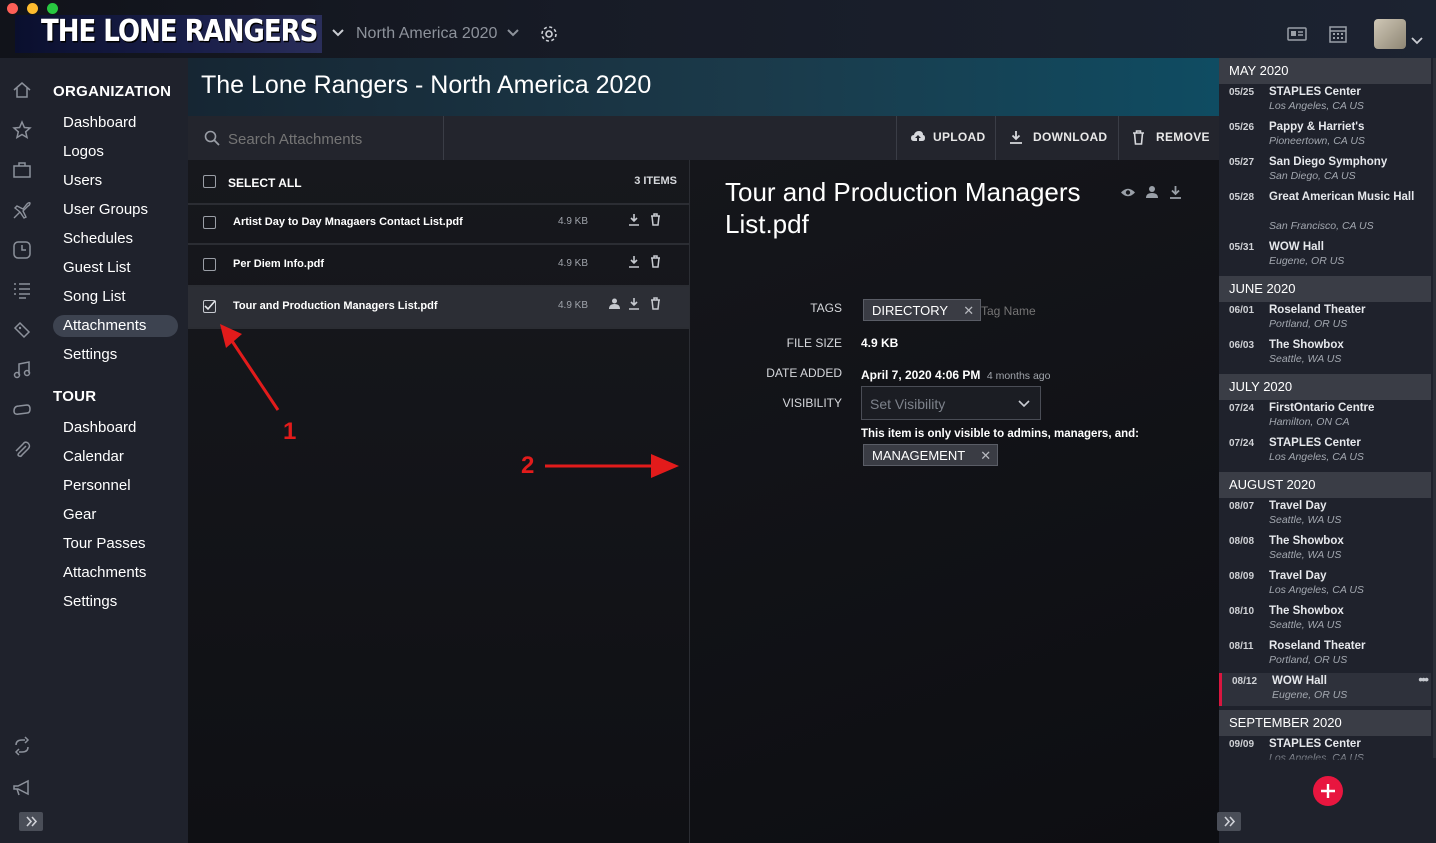 Image resolution: width=1436 pixels, height=843 pixels. I want to click on schedule-event: 05/31 WOW Hall Eugene, OR US, so click(1325, 255).